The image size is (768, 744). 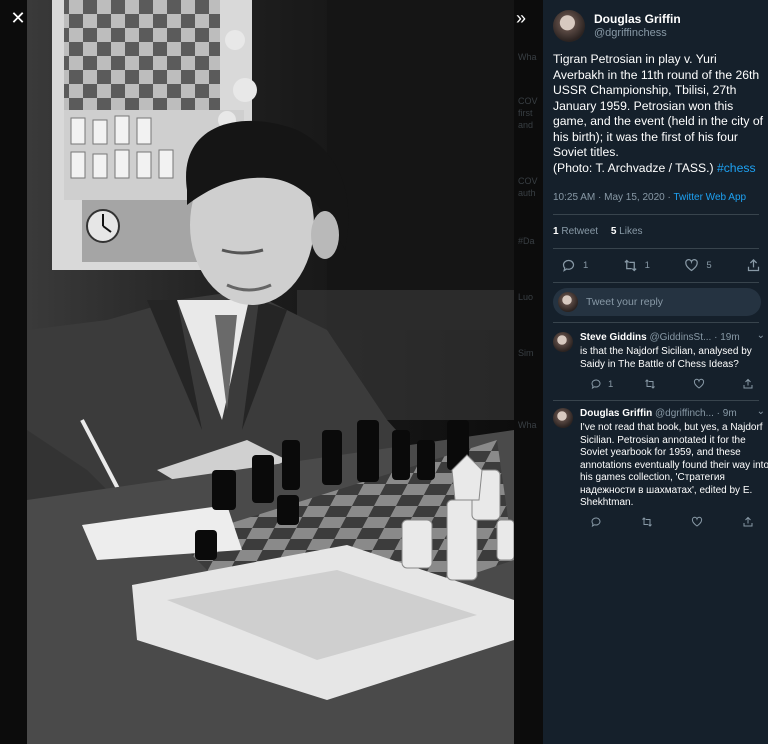 I want to click on close-icon: ✕, so click(x=18, y=18).